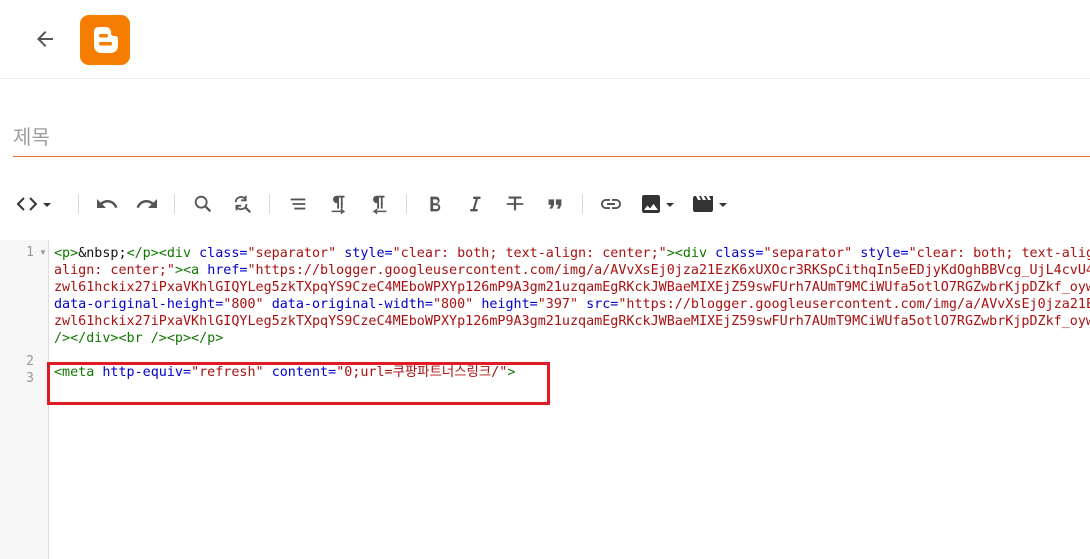 The width and height of the screenshot is (1090, 559). I want to click on quote-icon, so click(555, 204).